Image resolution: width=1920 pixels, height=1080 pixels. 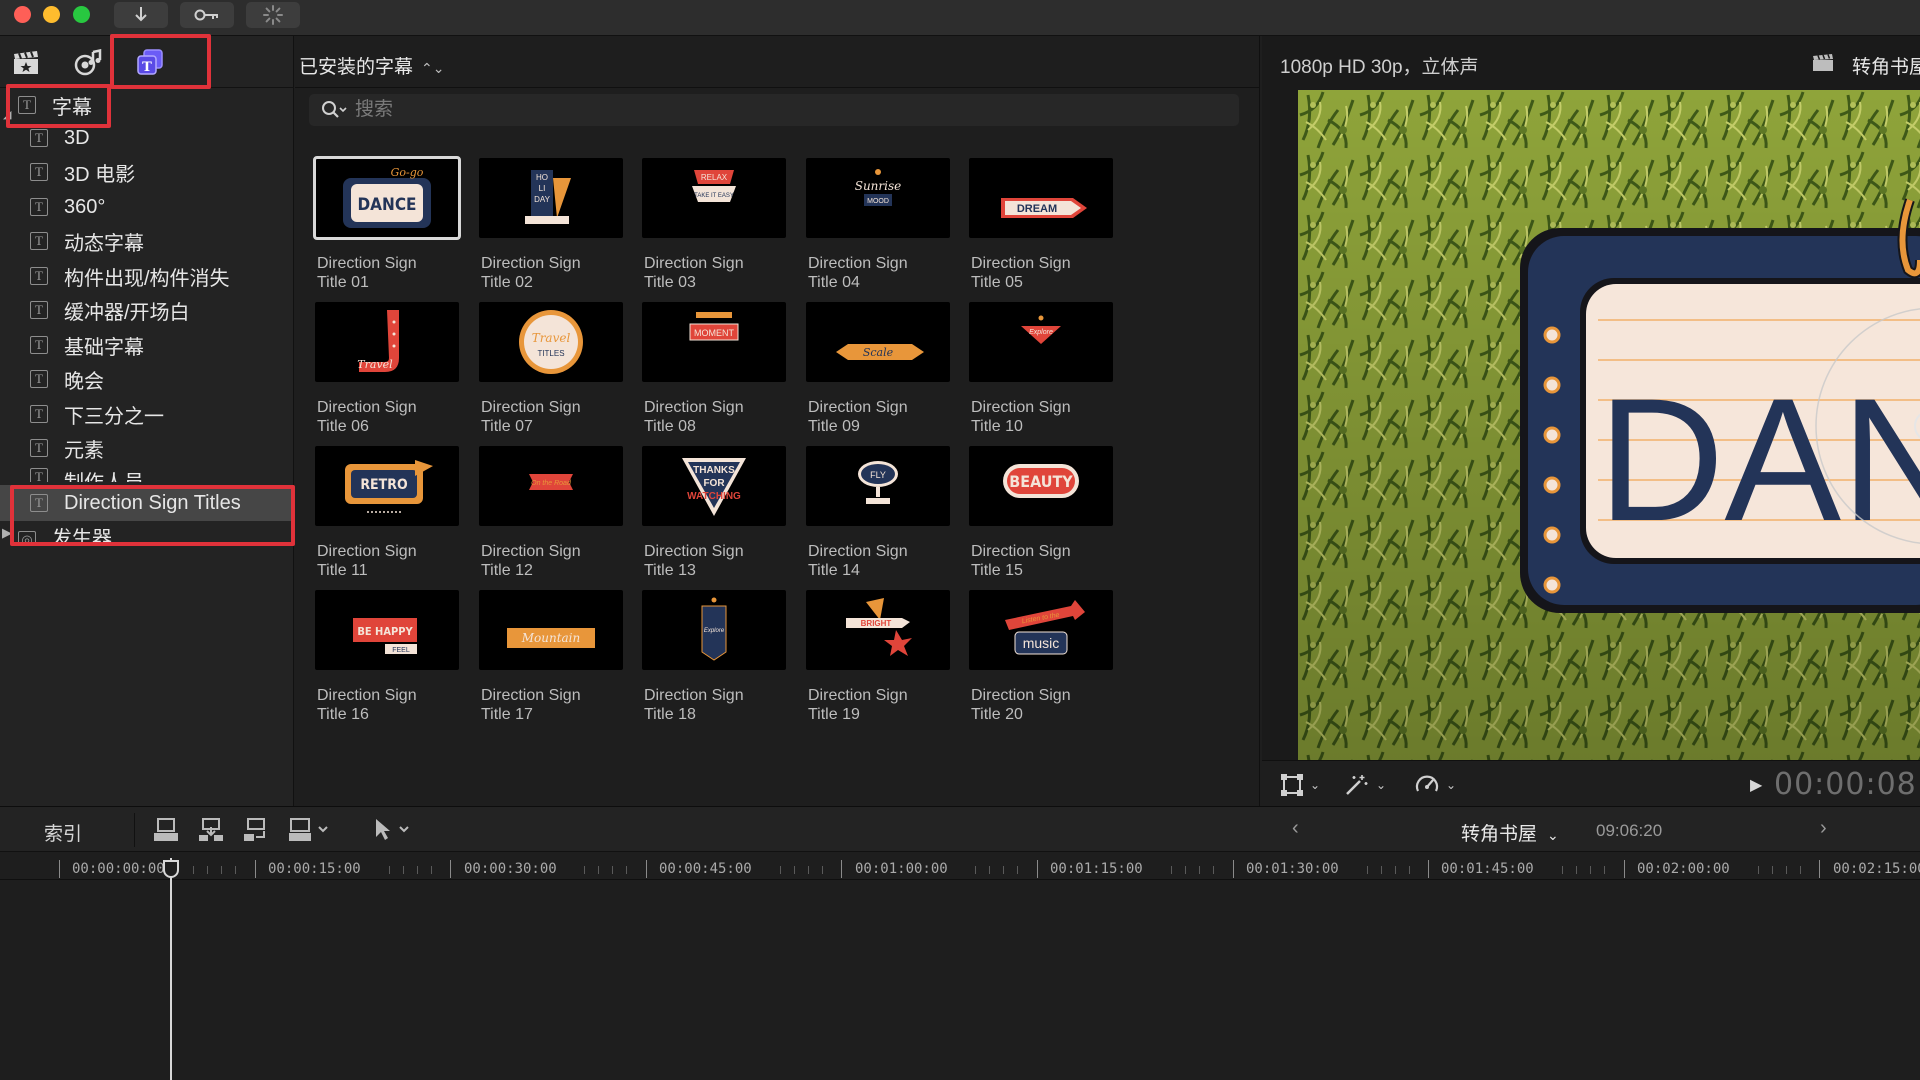 I want to click on tree-item-basic: T 基础字幕, so click(x=147, y=345).